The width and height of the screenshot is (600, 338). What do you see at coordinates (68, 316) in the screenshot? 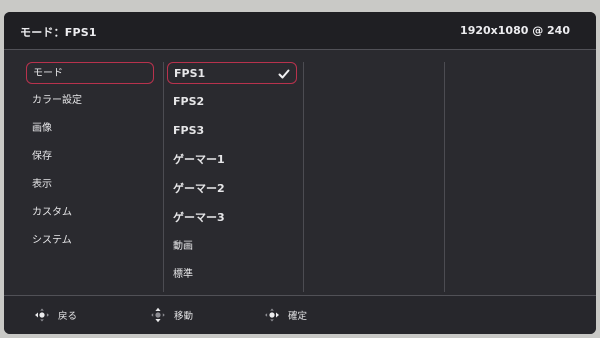
I see `back-label: 戻る` at bounding box center [68, 316].